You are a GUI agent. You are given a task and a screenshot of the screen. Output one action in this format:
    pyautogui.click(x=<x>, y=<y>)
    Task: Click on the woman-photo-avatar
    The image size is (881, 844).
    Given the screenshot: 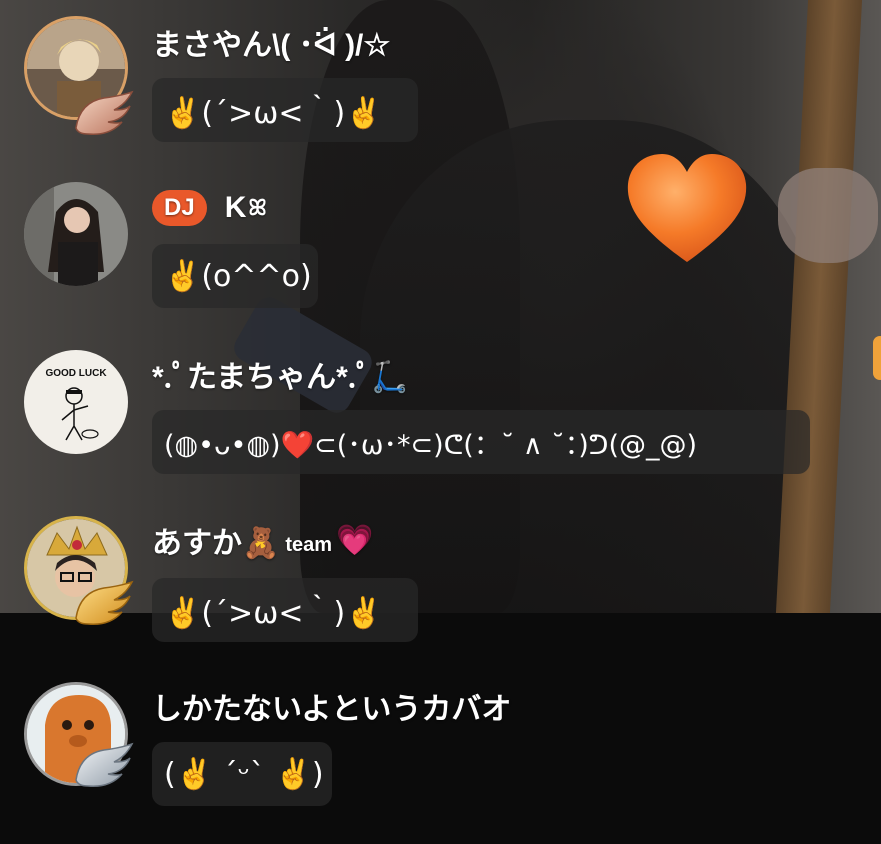 What is the action you would take?
    pyautogui.click(x=76, y=234)
    